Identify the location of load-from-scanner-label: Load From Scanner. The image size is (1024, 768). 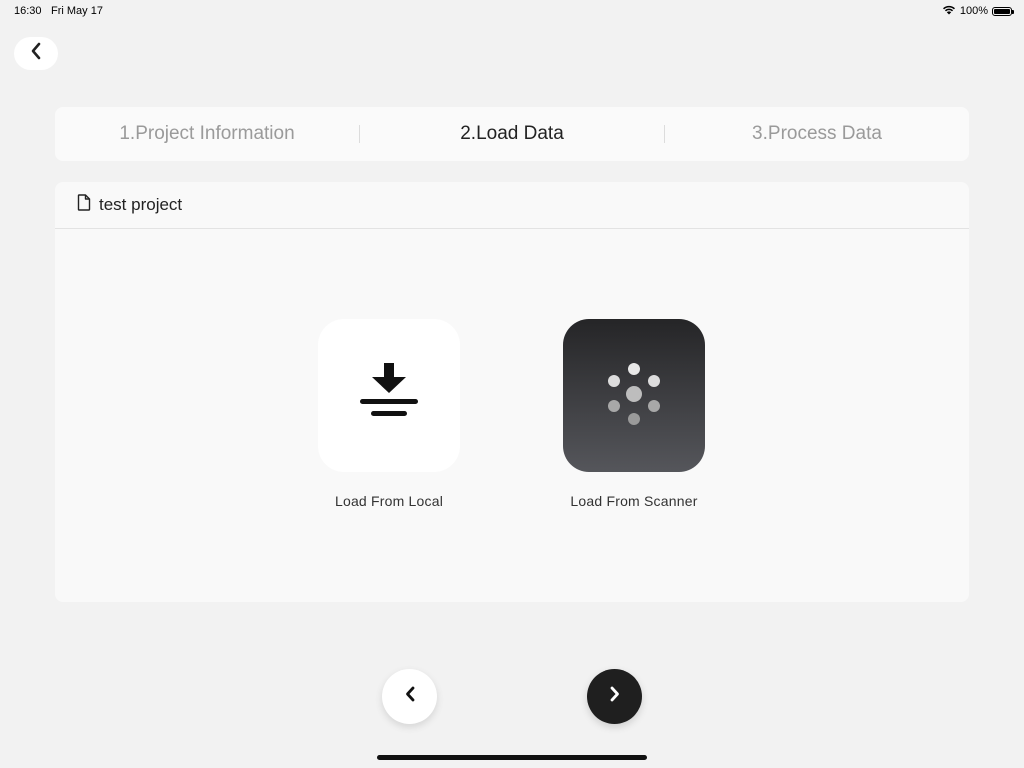
(634, 501).